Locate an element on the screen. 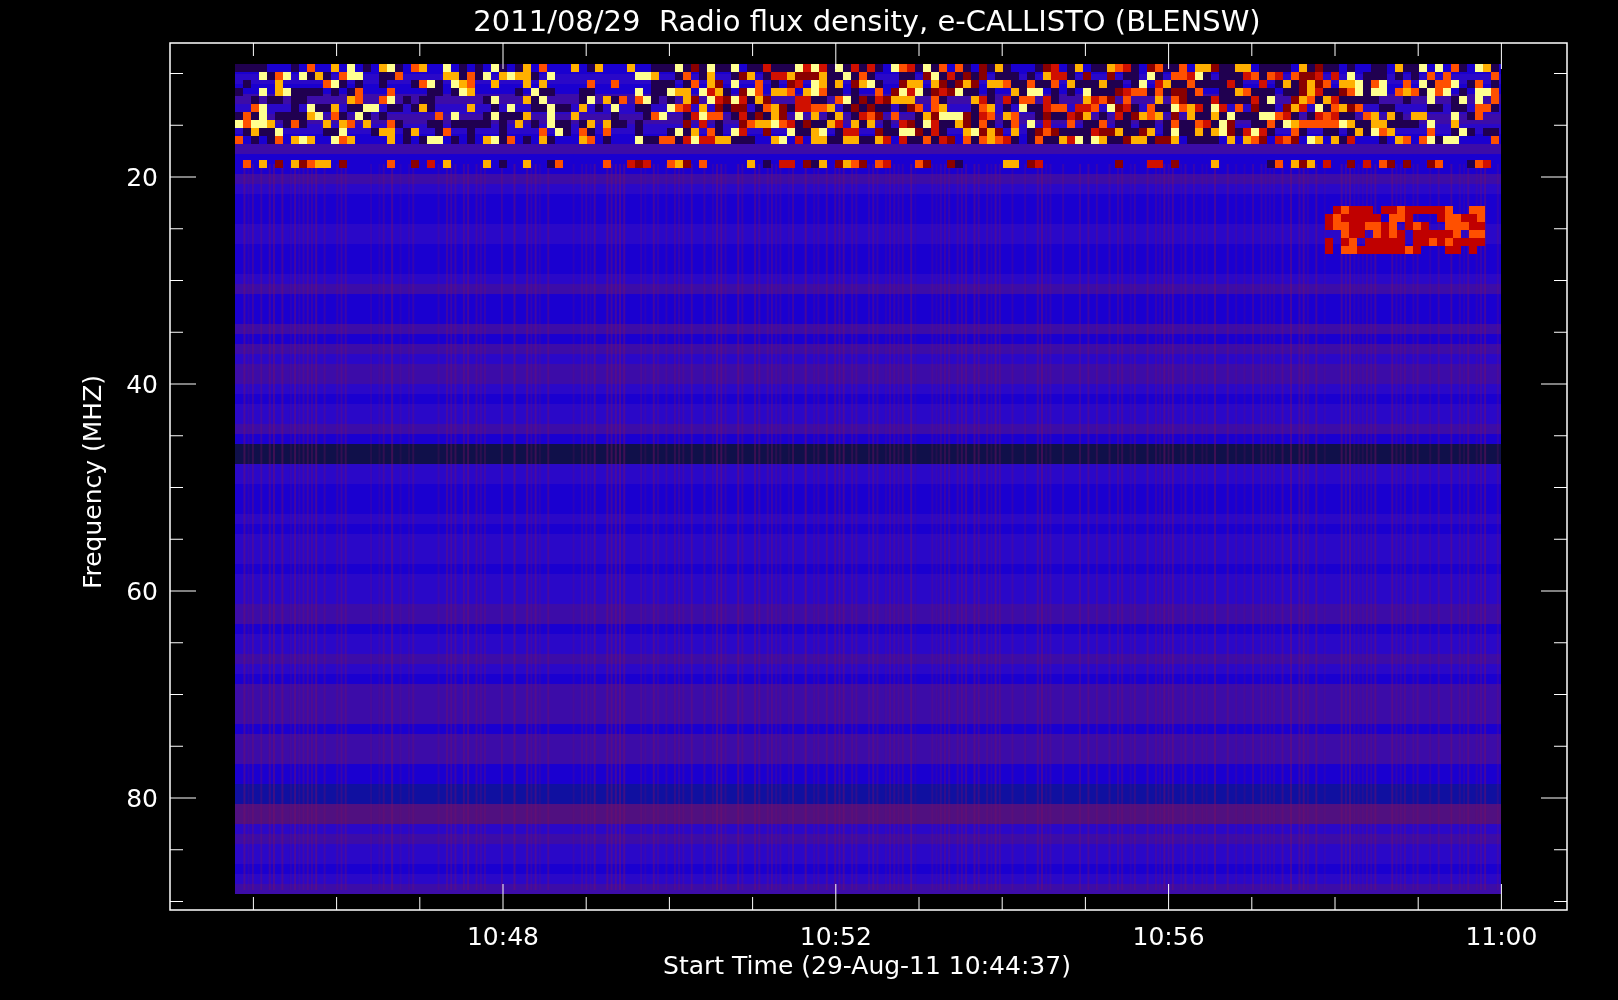 The width and height of the screenshot is (1618, 1000). x-tick-label: 10:48 is located at coordinates (503, 936).